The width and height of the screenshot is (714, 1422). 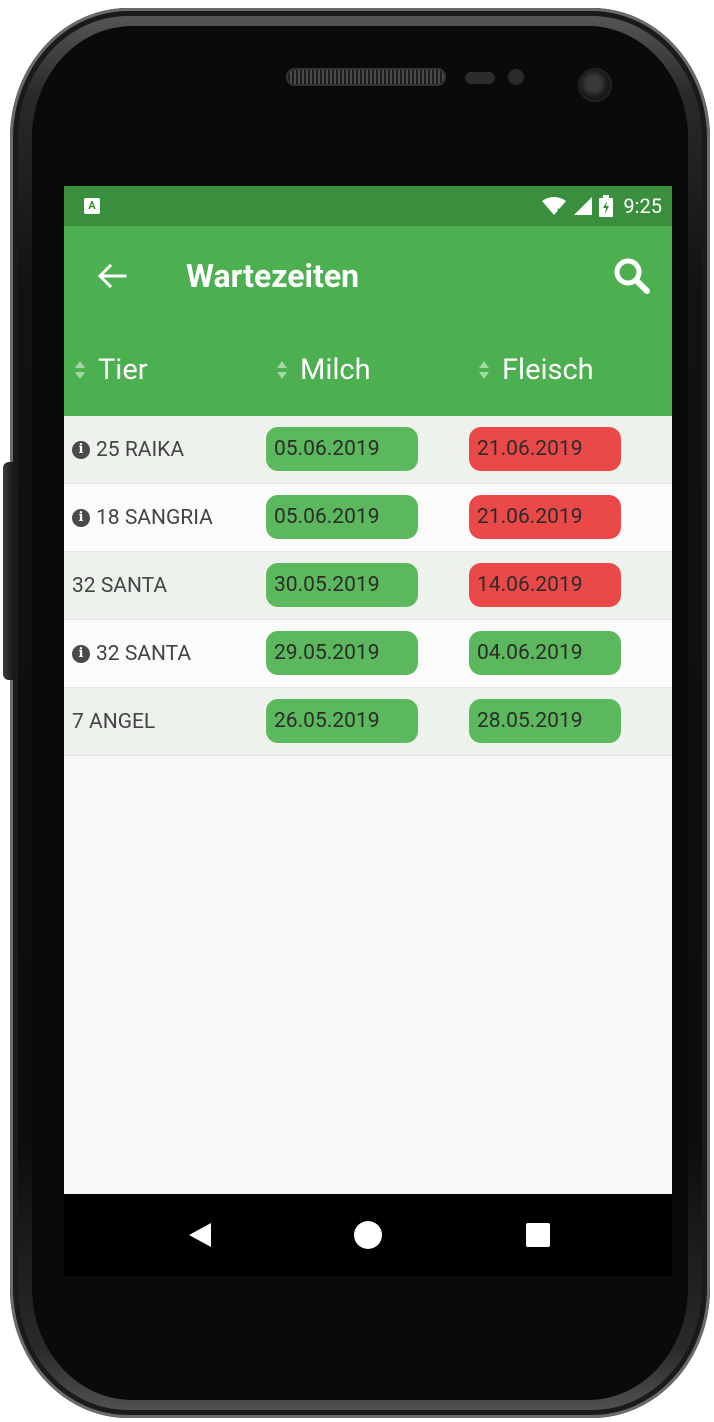 I want to click on wifi-icon, so click(x=554, y=206).